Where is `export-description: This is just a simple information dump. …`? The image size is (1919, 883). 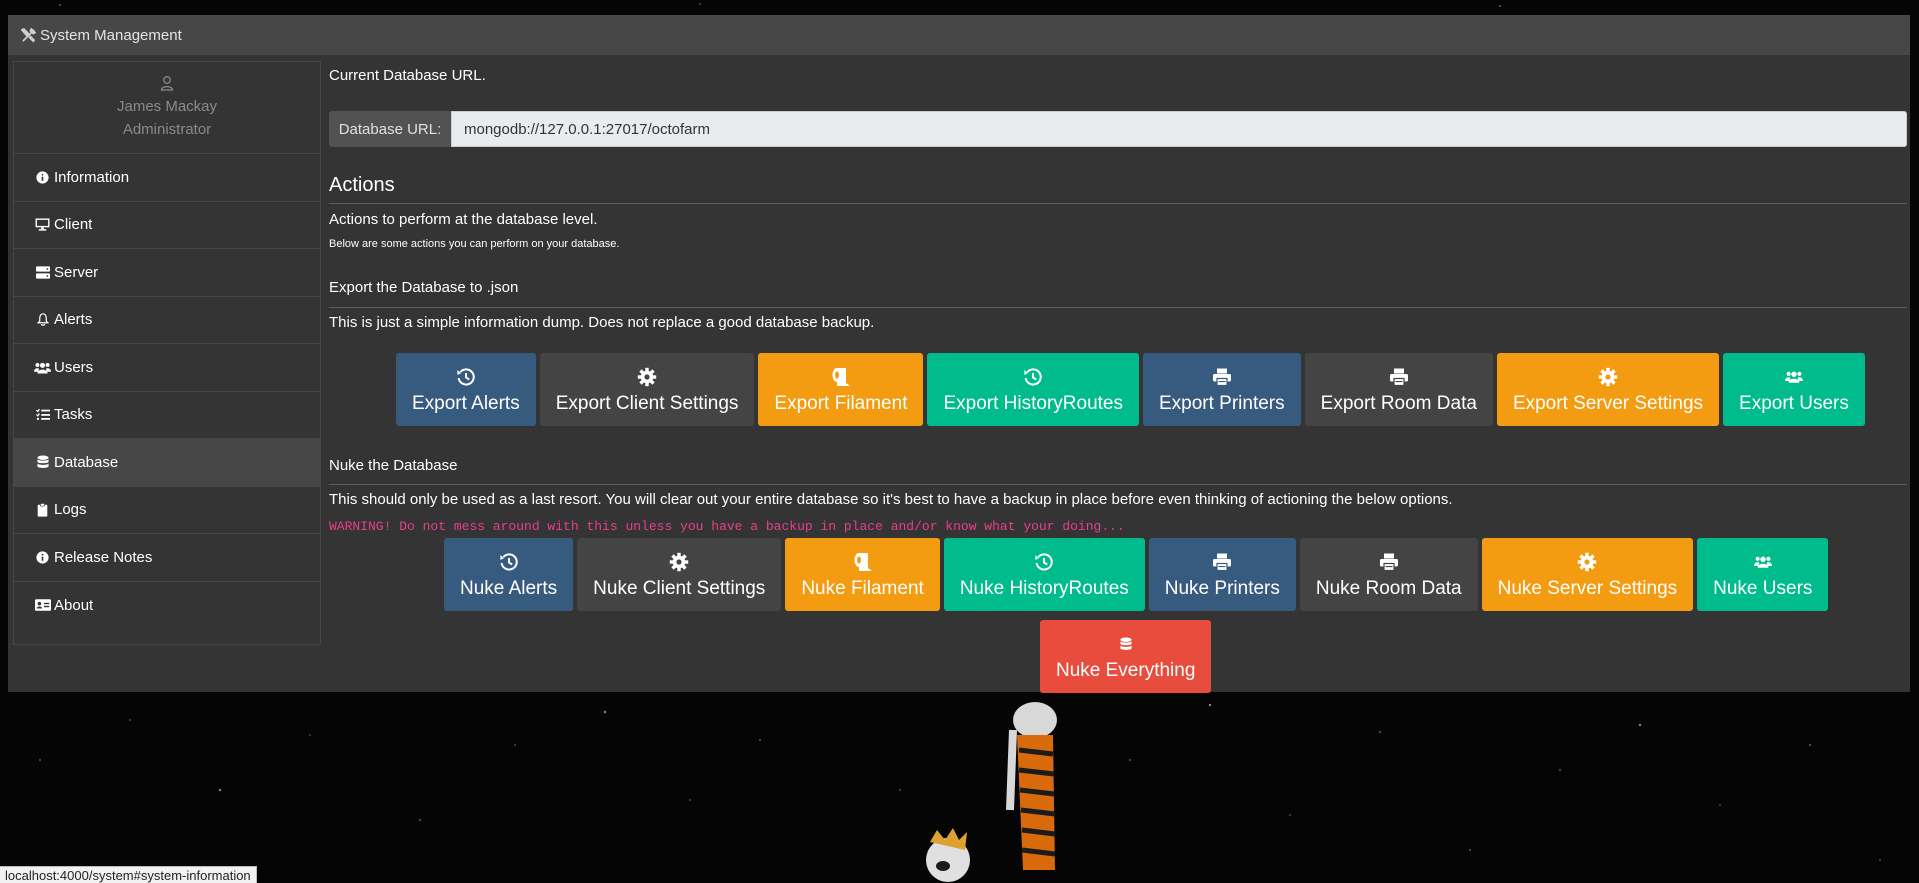 export-description: This is just a simple information dump. … is located at coordinates (602, 322).